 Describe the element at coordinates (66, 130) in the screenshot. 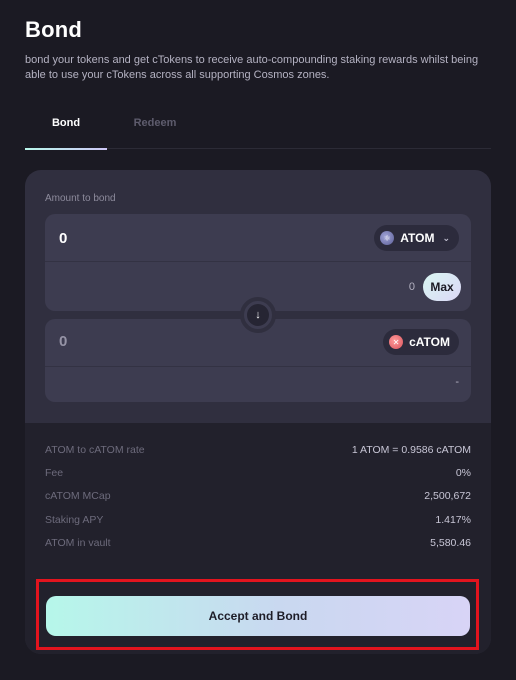

I see `tab-bond: Bond` at that location.